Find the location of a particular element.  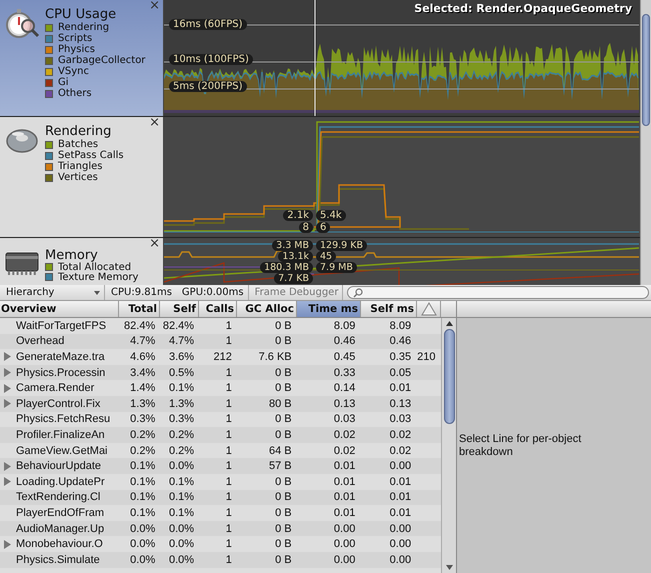

value-label: 13.1k is located at coordinates (295, 256).